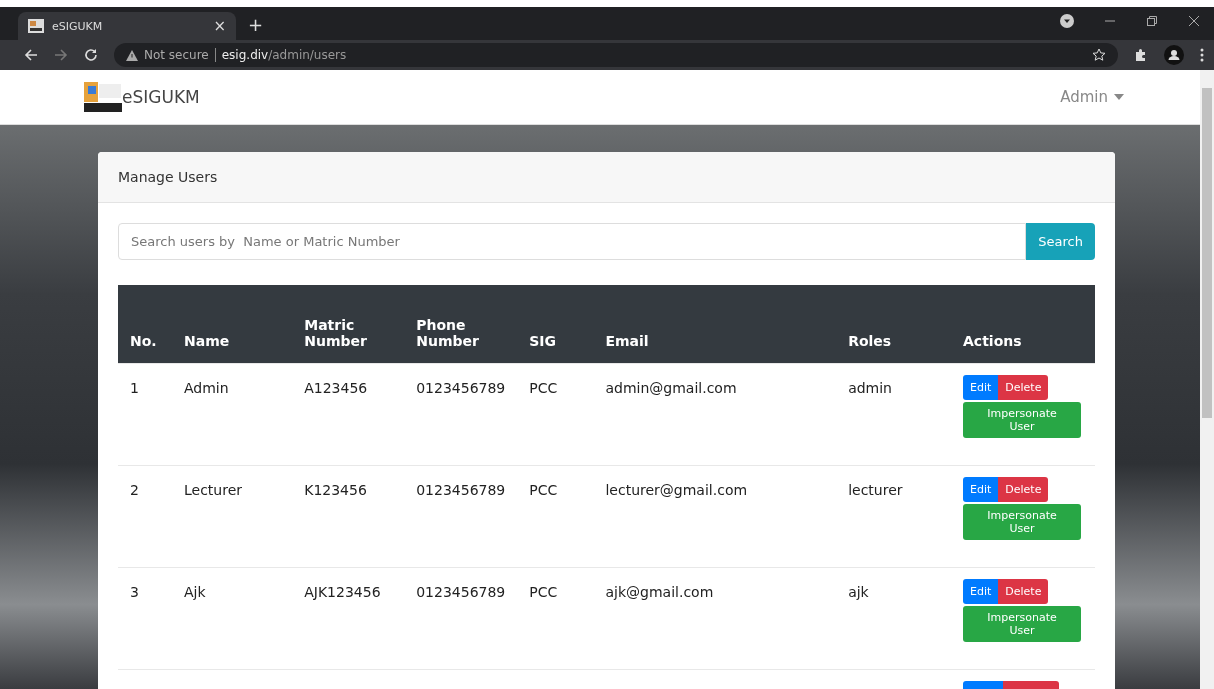  What do you see at coordinates (1099, 55) in the screenshot?
I see `bookmark-star-icon` at bounding box center [1099, 55].